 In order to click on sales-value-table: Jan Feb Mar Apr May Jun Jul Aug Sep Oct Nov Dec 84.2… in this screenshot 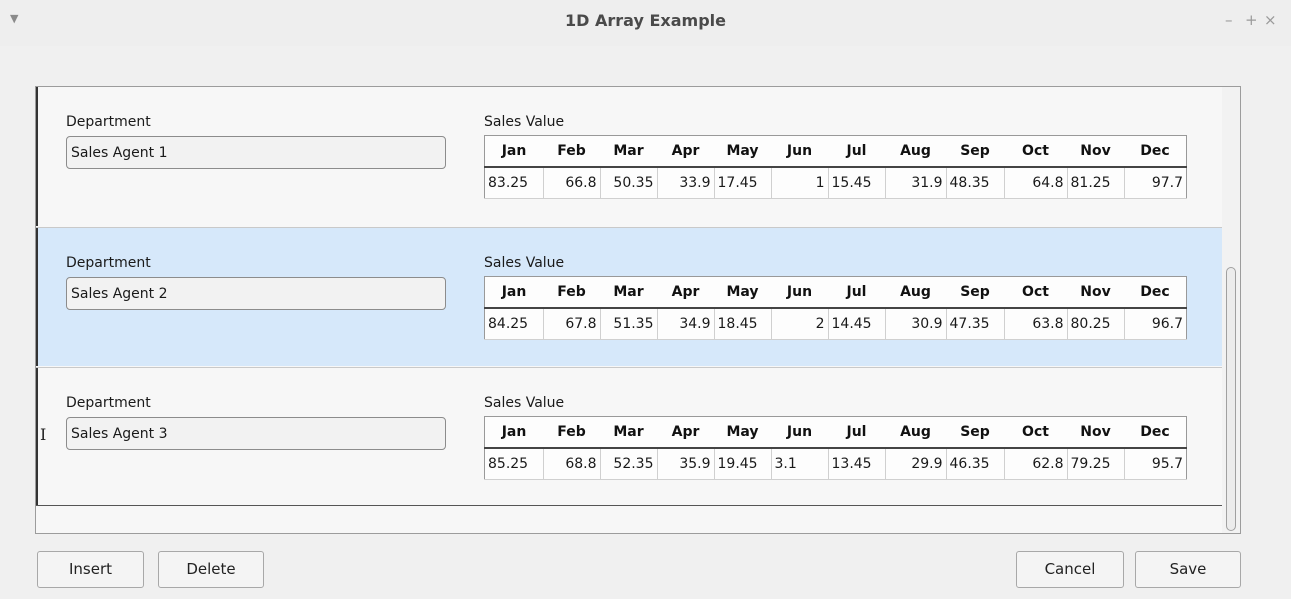, I will do `click(835, 308)`.